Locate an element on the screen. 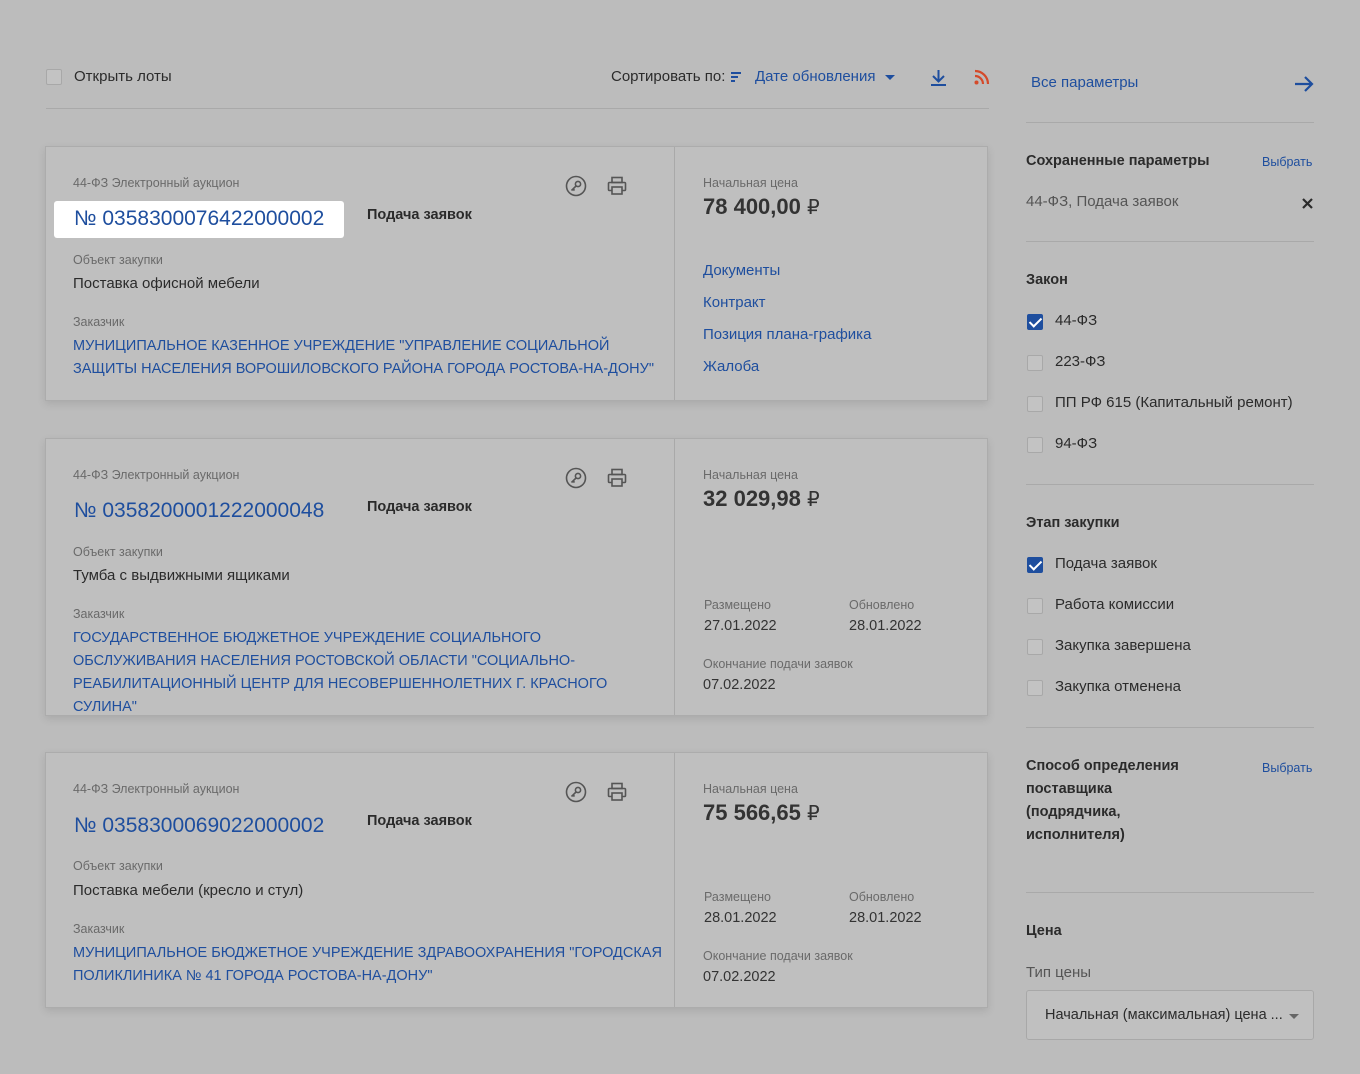 This screenshot has width=1360, height=1074. supplier-method-choose: Выбрать is located at coordinates (1287, 768).